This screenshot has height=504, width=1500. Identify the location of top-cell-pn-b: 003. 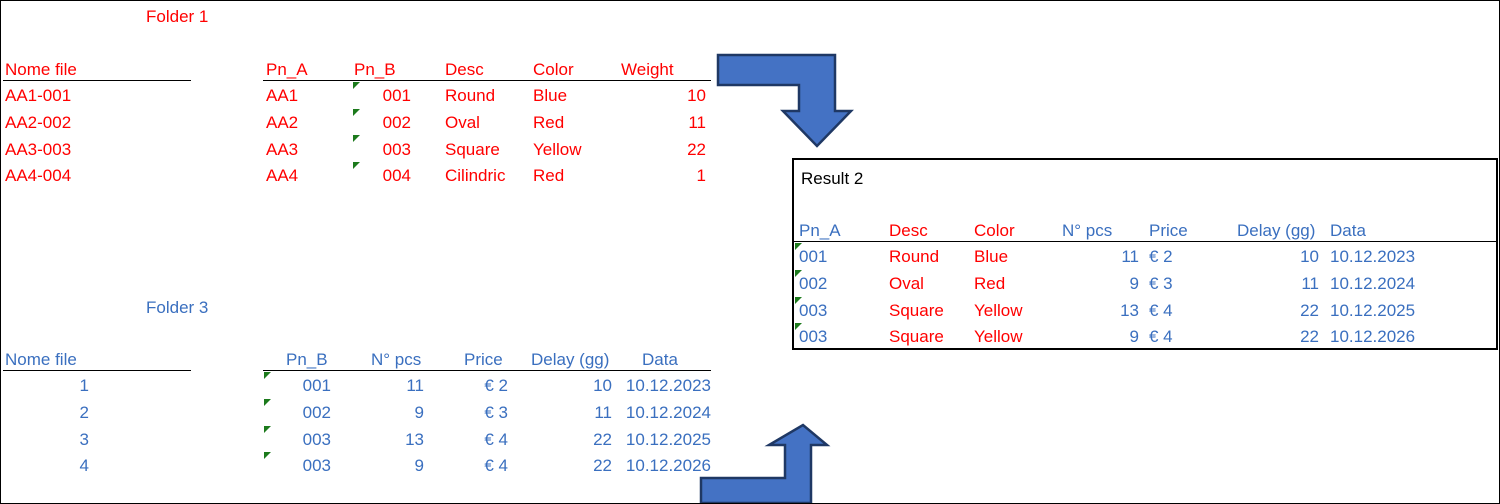
(396, 149).